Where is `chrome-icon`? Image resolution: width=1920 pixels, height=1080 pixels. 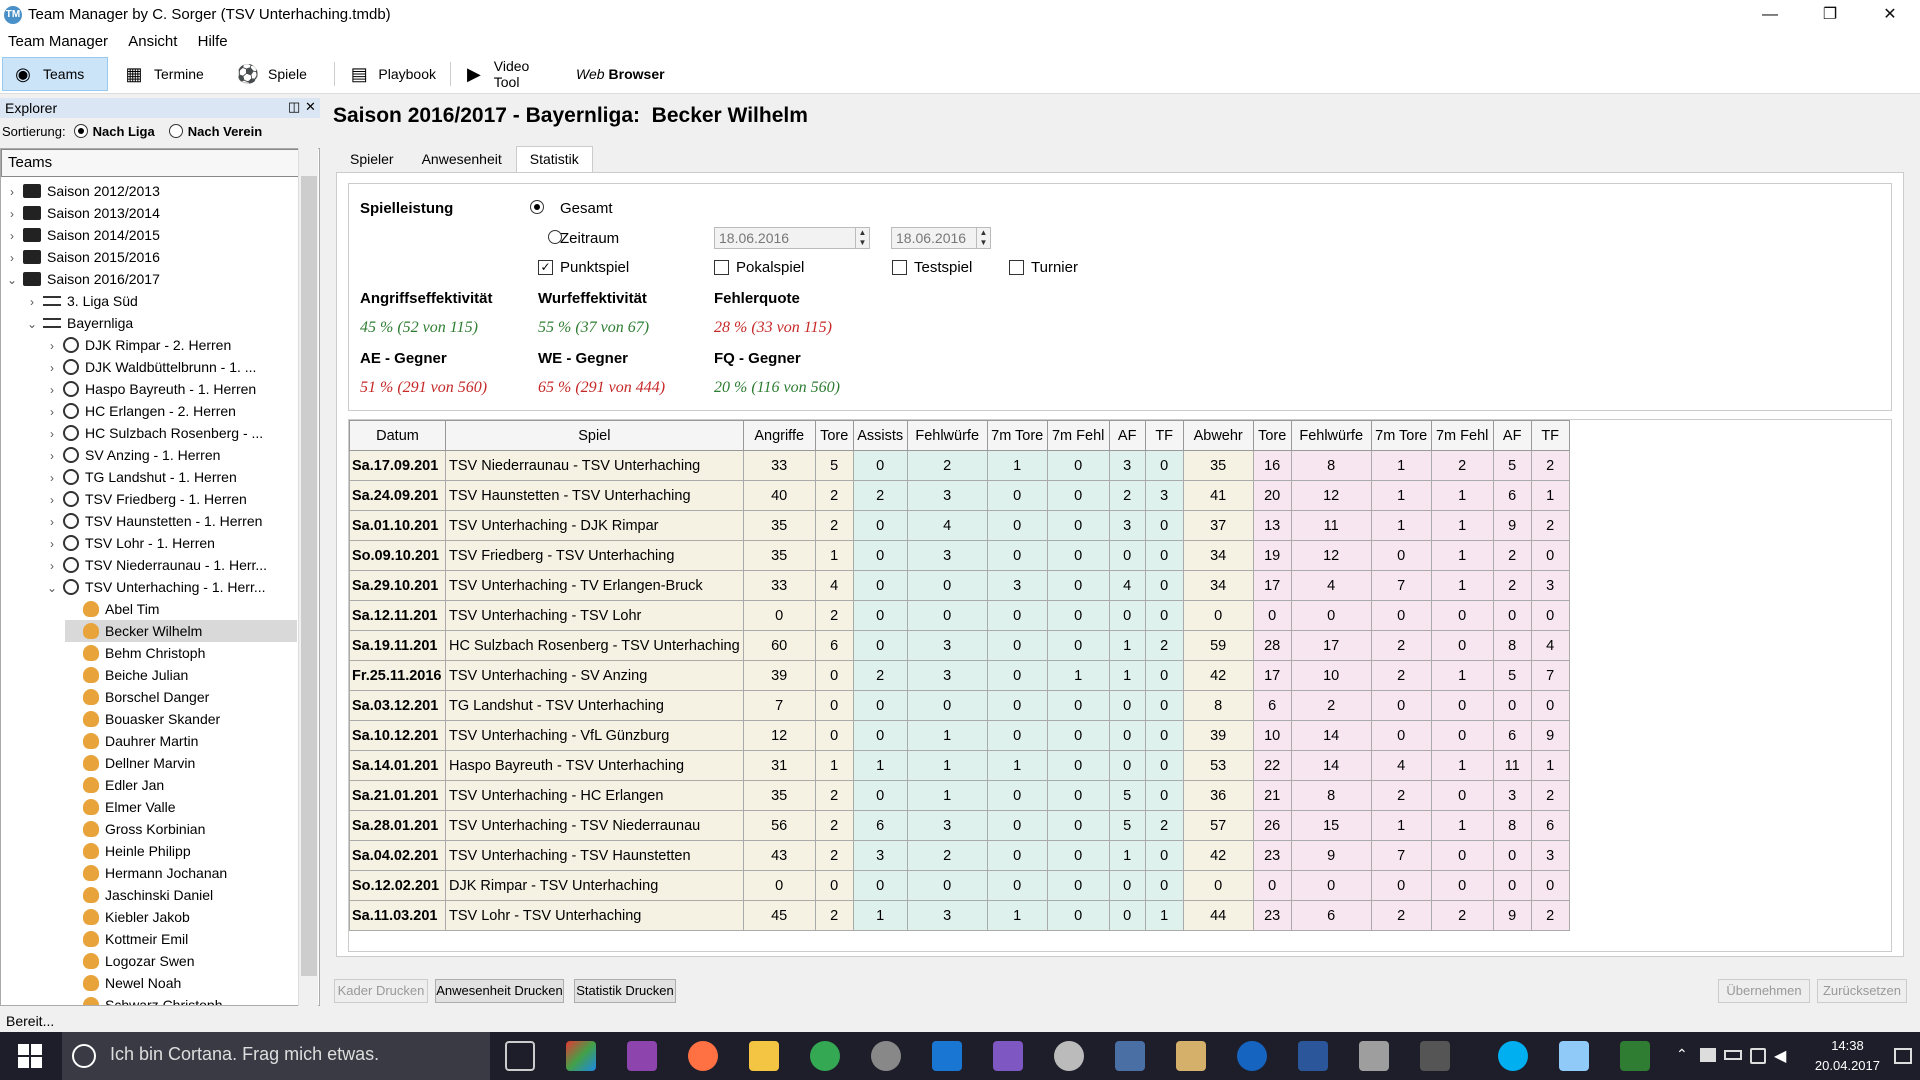
chrome-icon is located at coordinates (825, 1056).